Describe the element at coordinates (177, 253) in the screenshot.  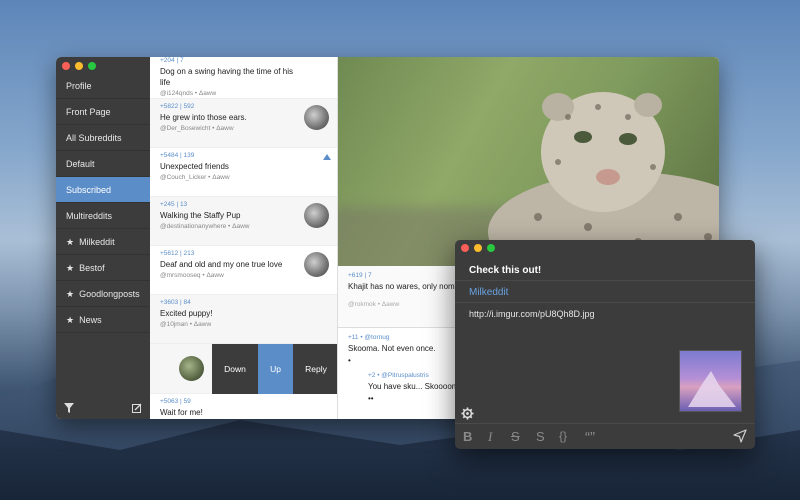
I see `post-score: +5612 | 213` at that location.